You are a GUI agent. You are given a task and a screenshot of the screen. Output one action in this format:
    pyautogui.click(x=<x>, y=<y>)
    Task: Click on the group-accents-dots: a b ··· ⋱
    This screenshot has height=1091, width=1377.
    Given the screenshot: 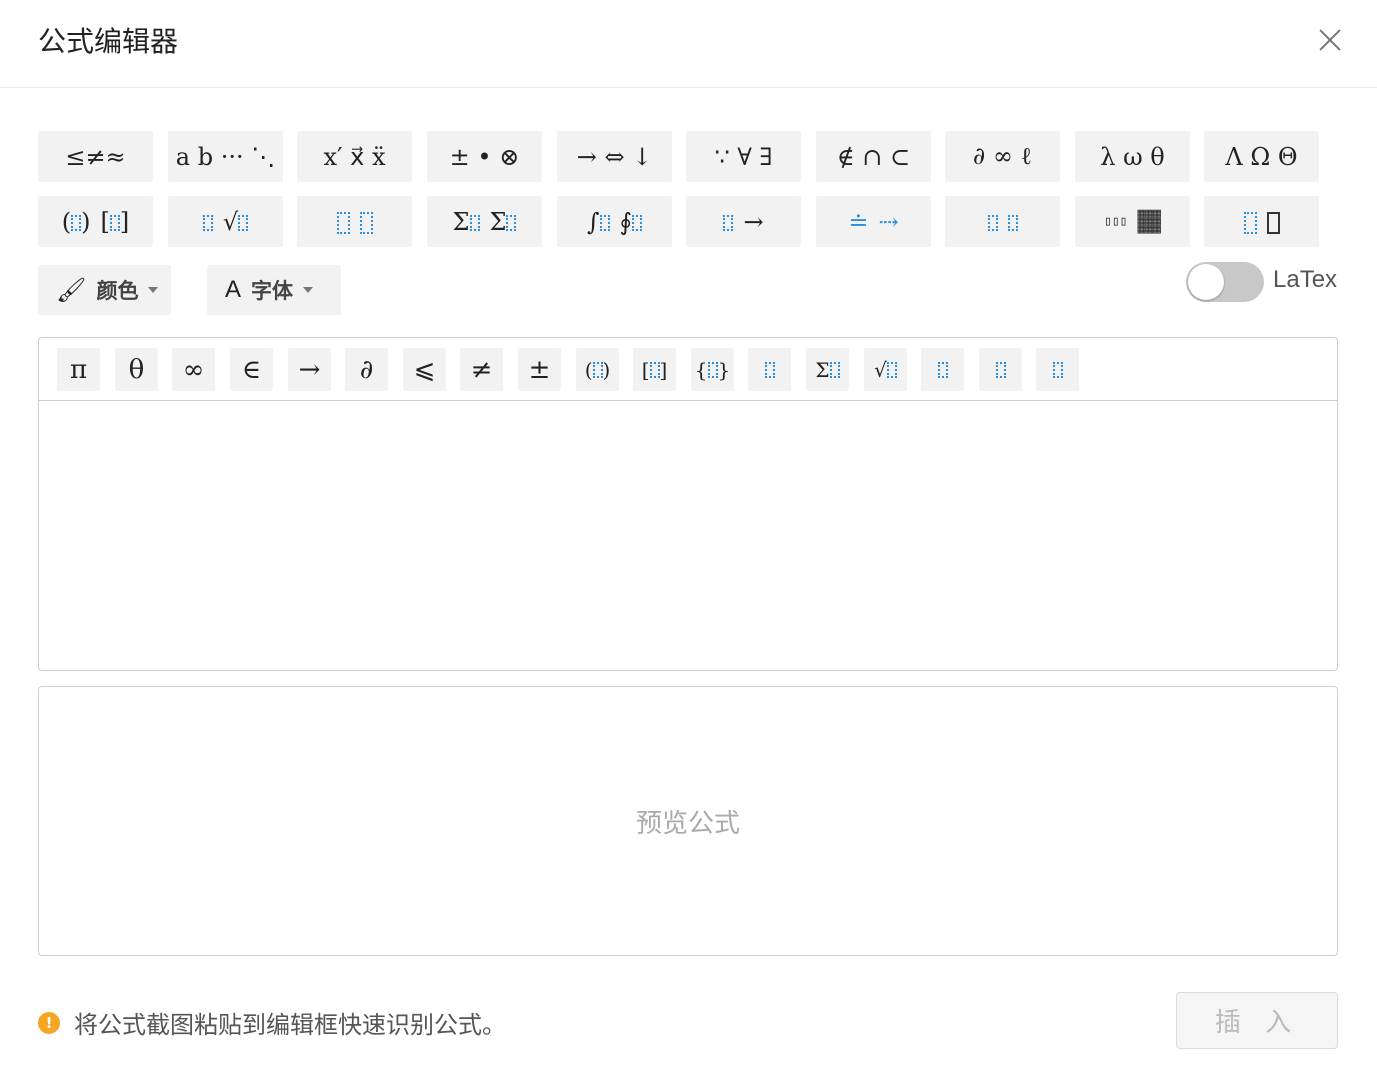 What is the action you would take?
    pyautogui.click(x=225, y=156)
    